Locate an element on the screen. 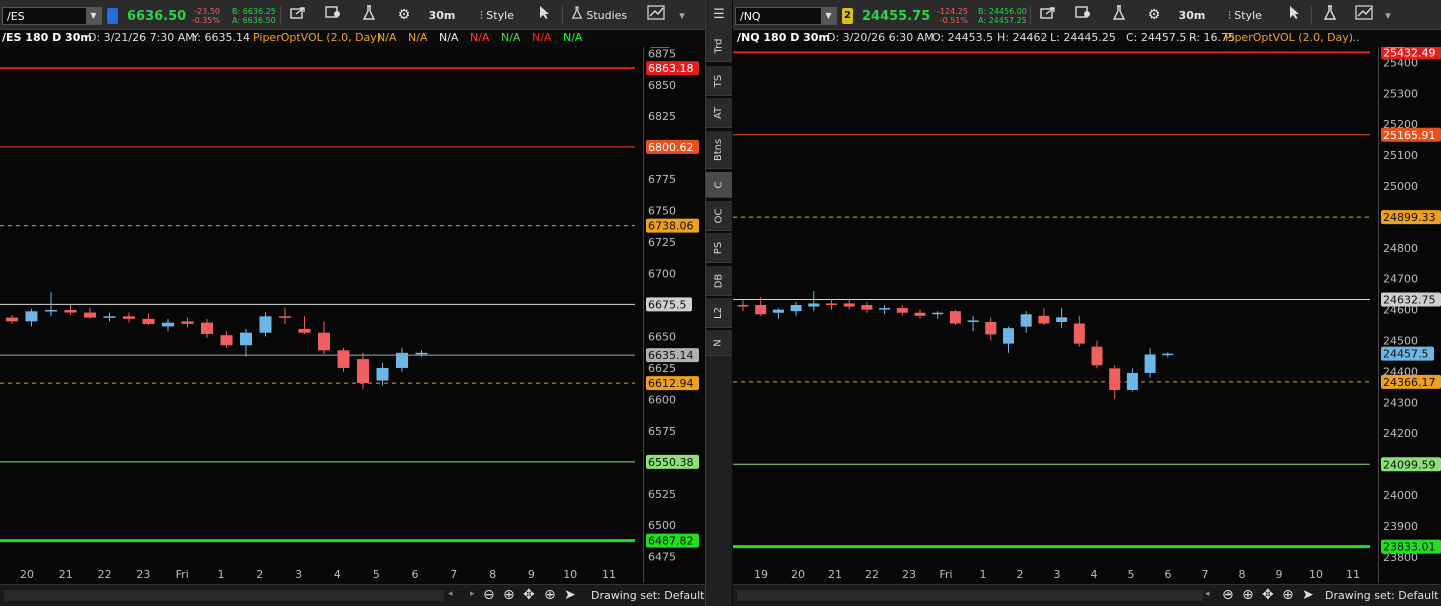  right-scrollbar is located at coordinates (970, 595).